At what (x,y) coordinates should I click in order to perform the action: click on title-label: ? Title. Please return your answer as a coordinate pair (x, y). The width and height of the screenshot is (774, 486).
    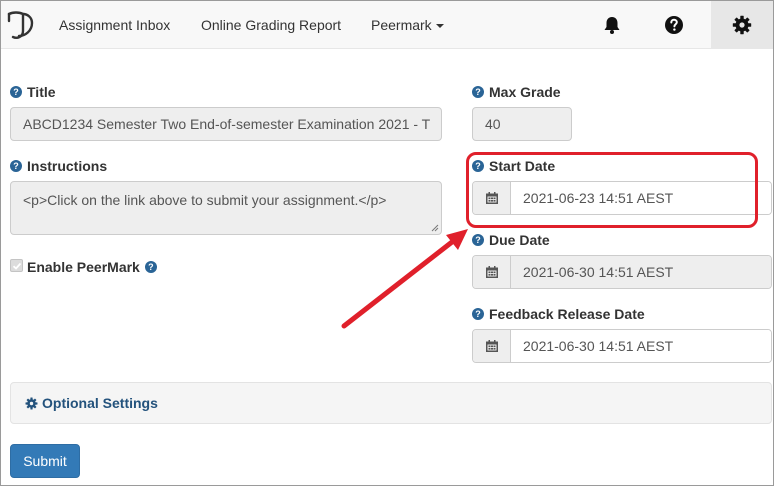
    Looking at the image, I should click on (33, 92).